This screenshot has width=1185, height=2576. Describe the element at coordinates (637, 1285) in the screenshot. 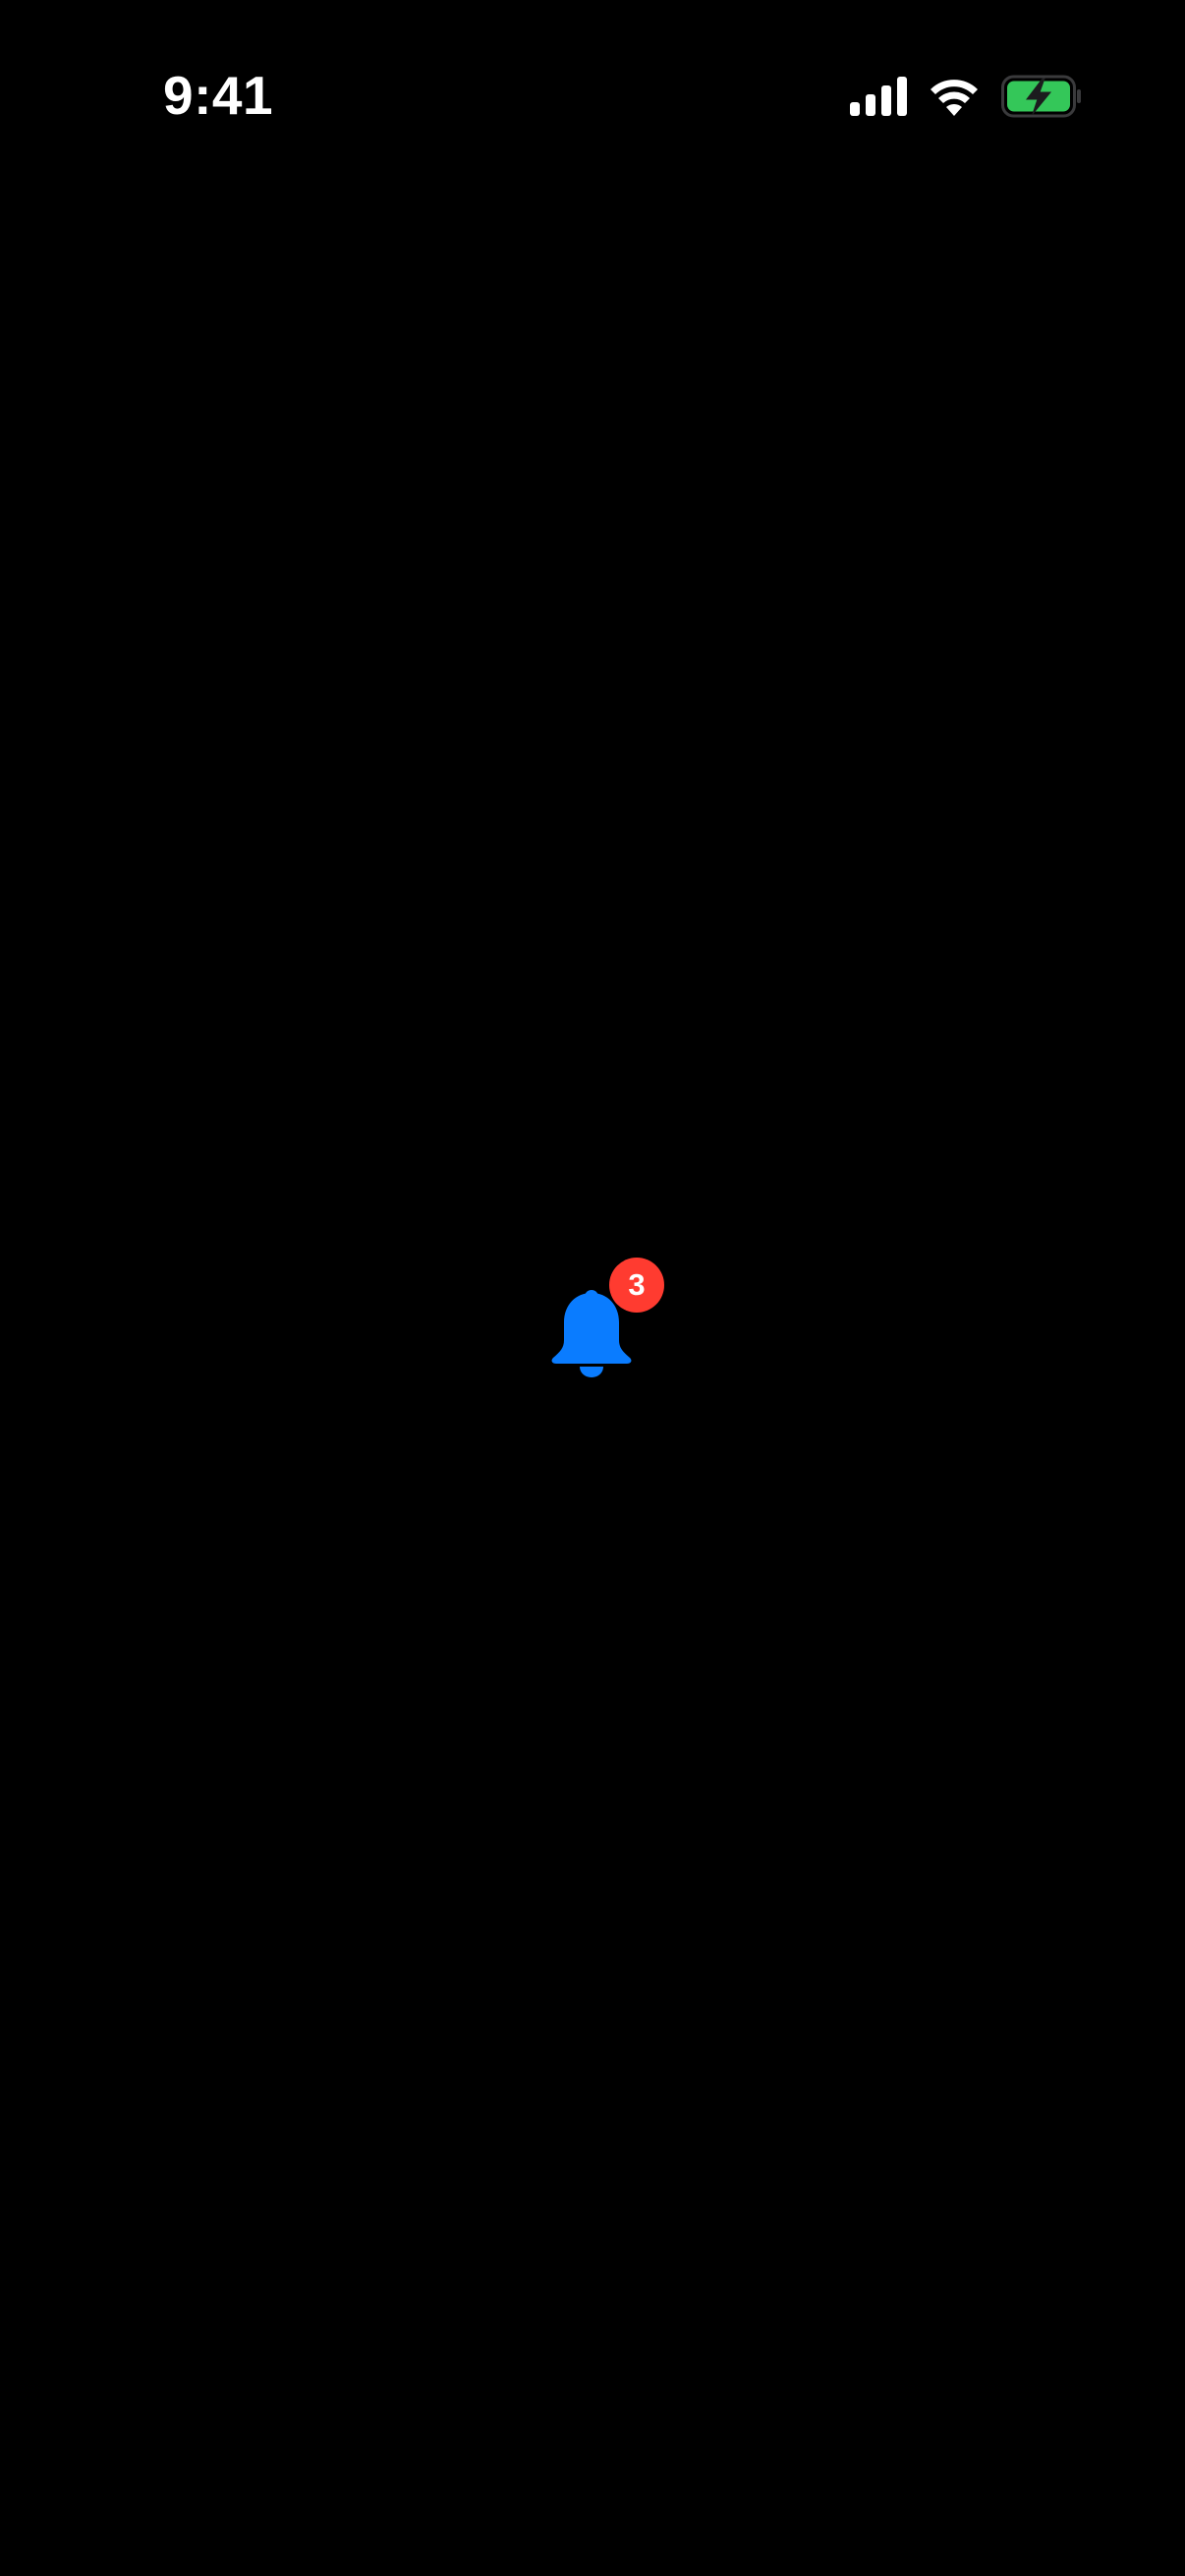

I see `notification-badge: 3` at that location.